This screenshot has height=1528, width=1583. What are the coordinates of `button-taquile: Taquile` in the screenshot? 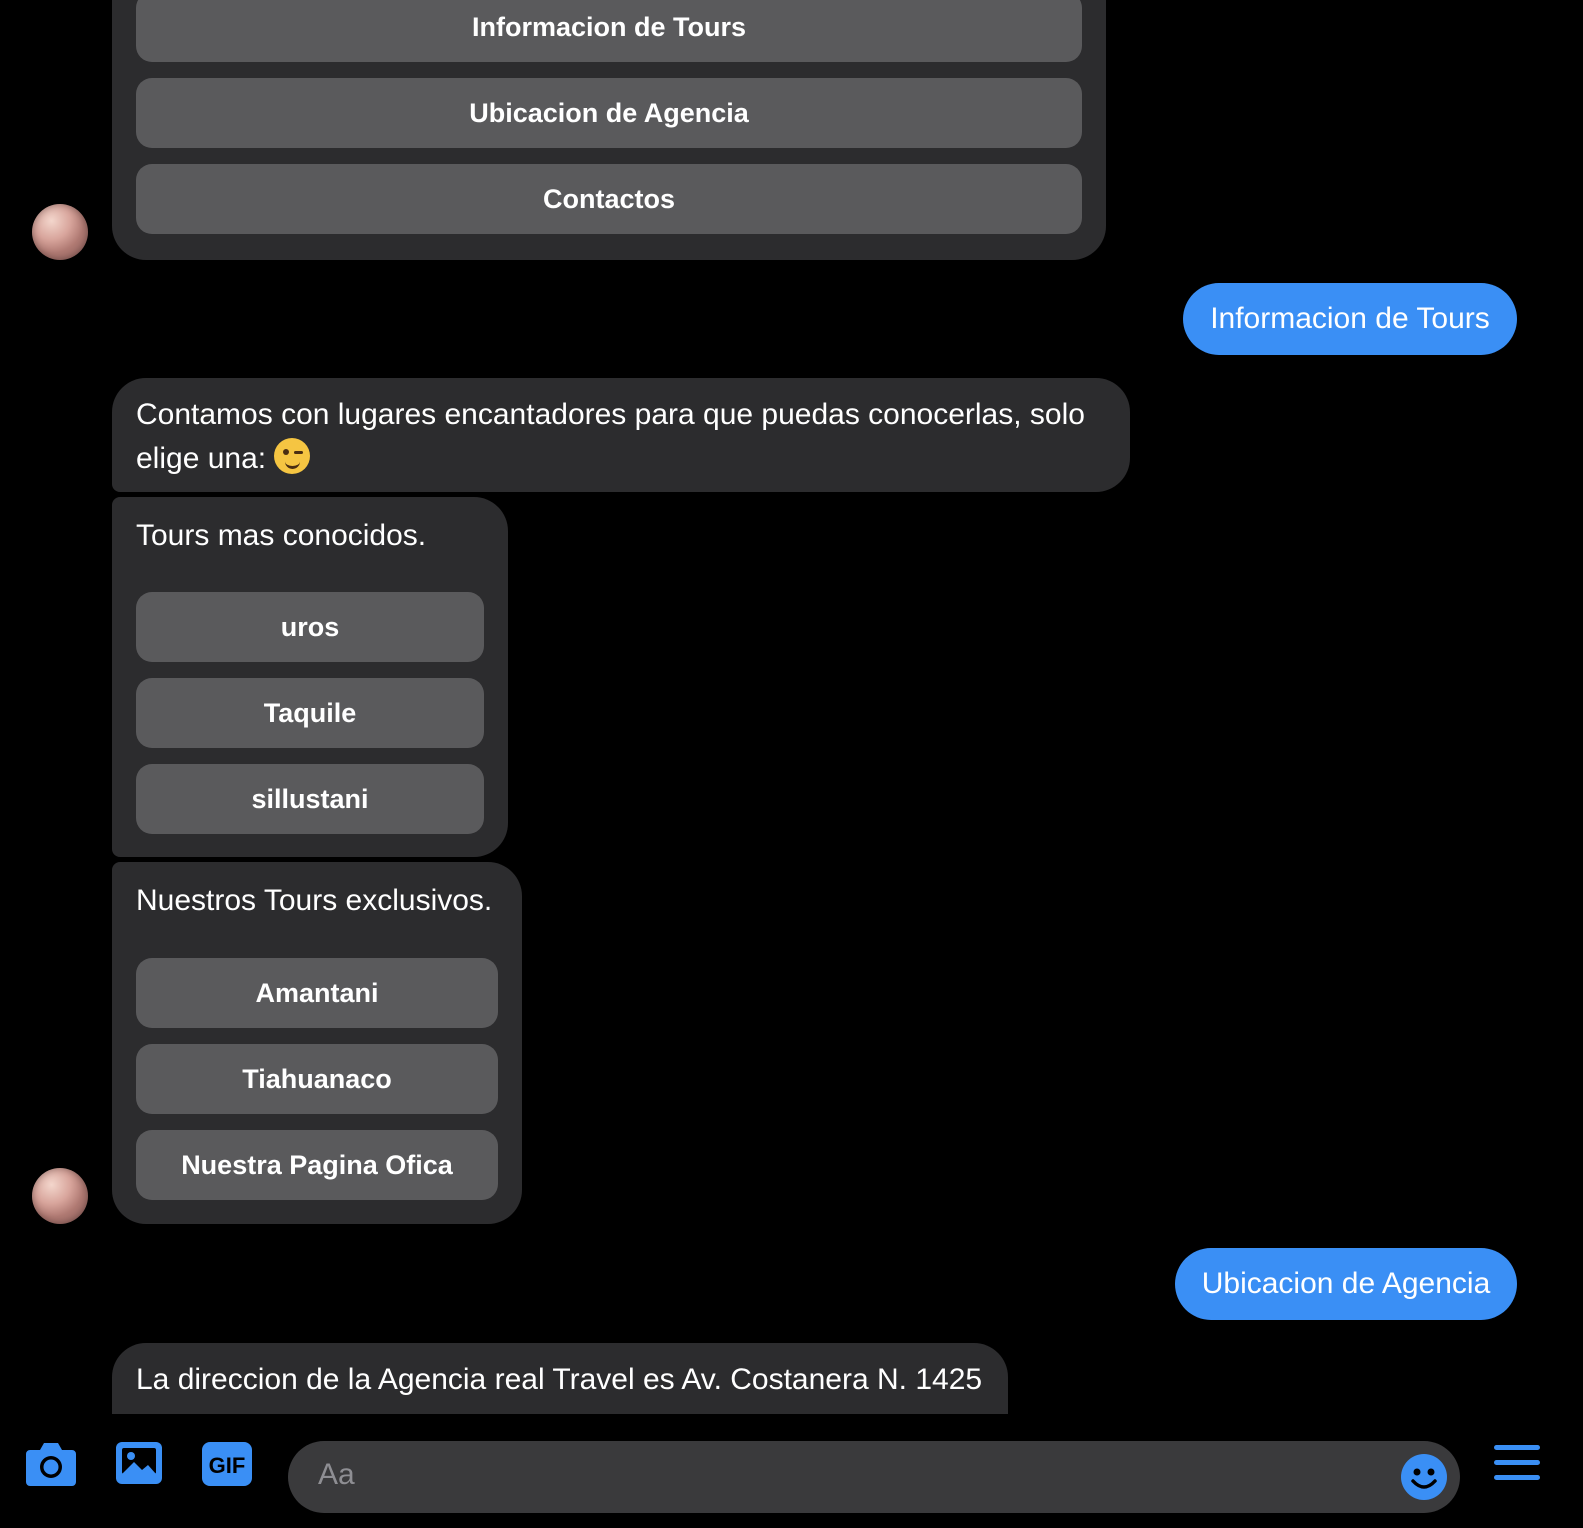 It's located at (310, 713).